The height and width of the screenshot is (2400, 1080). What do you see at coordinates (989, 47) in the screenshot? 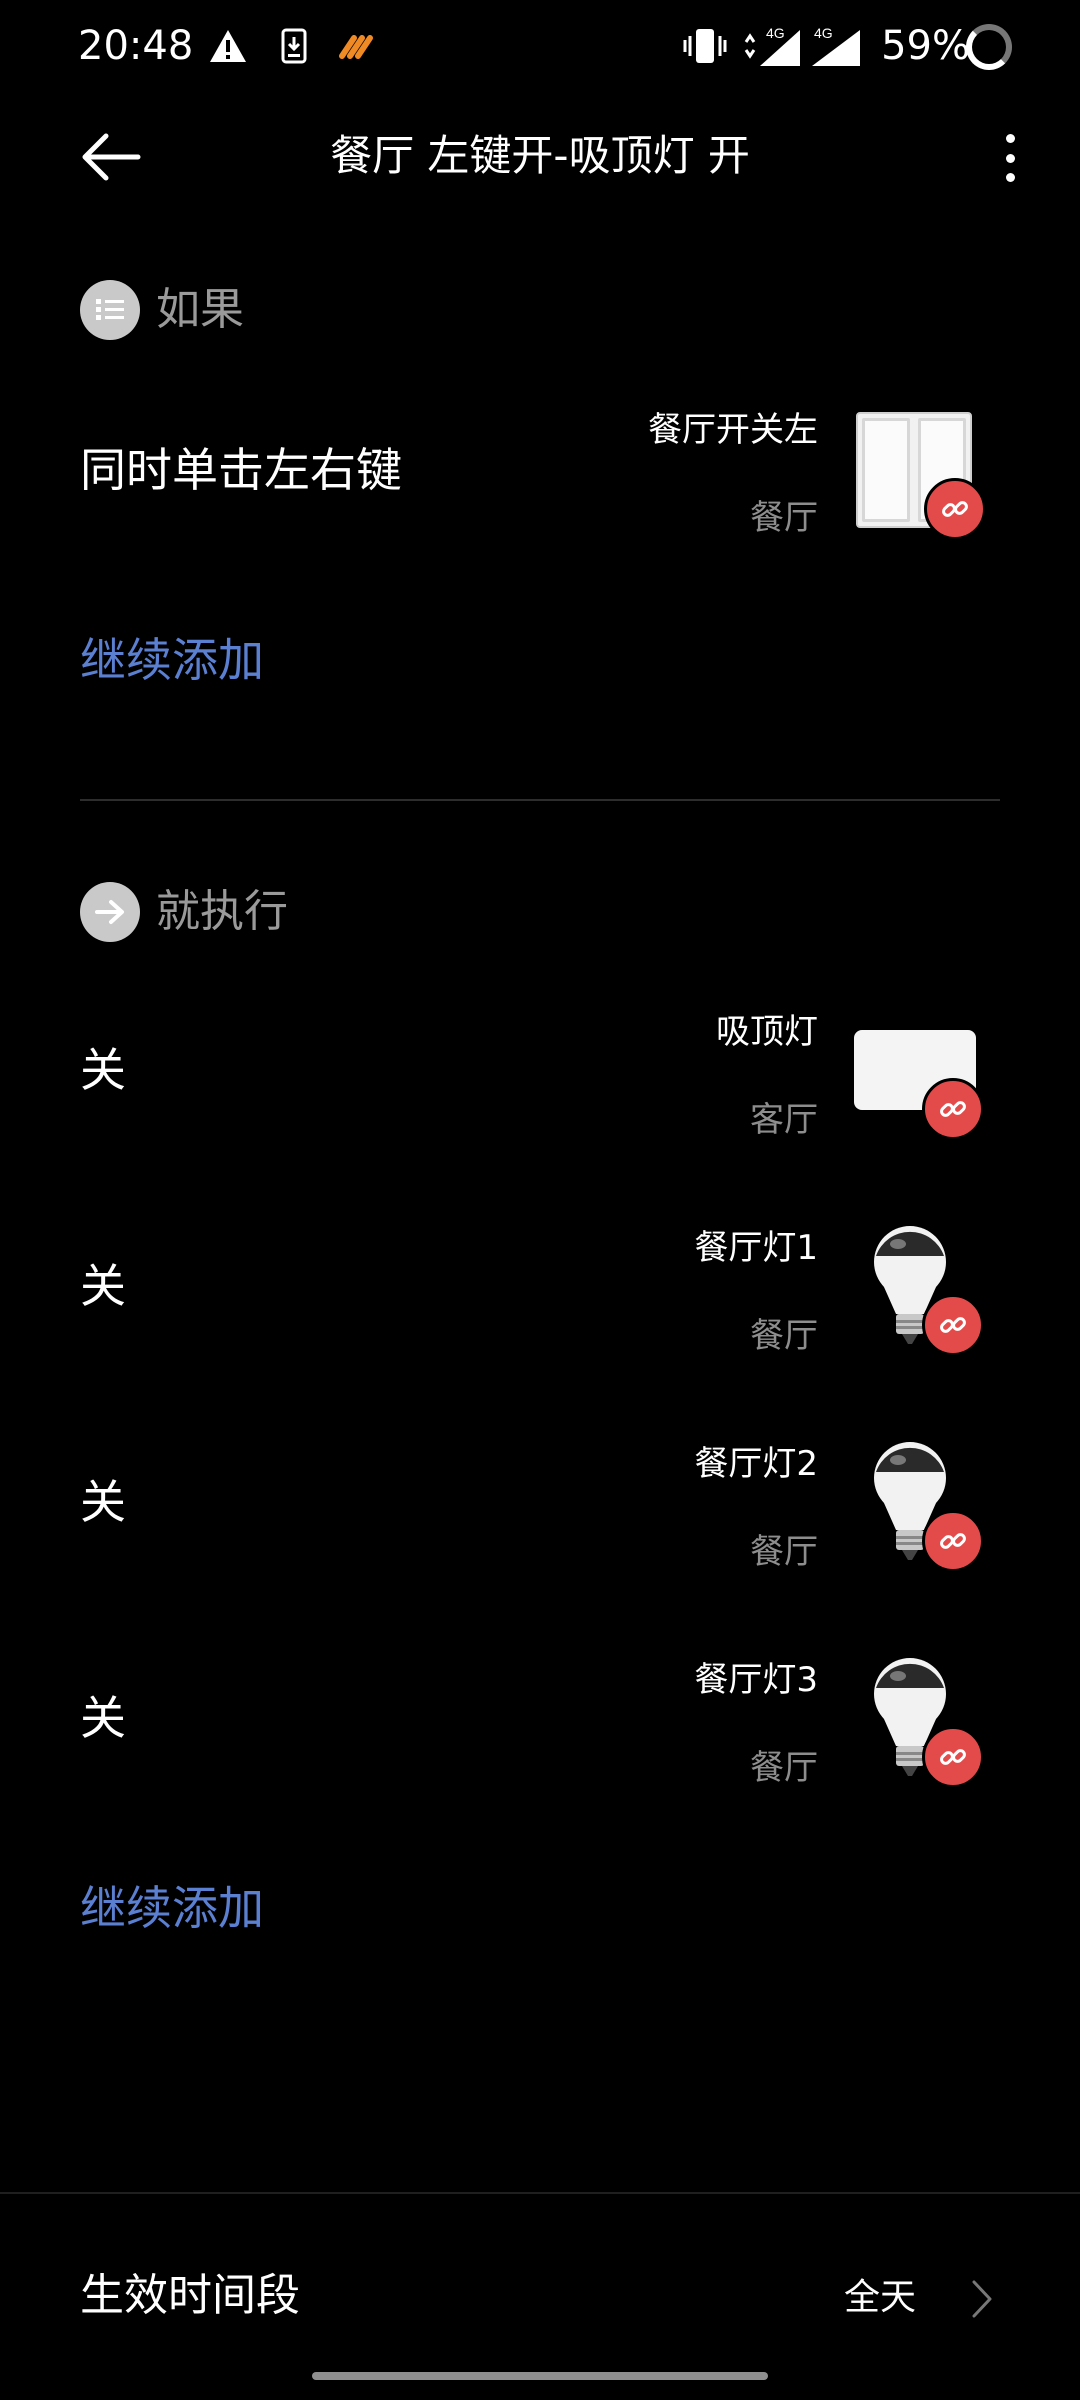
I see `battery-ring-icon` at bounding box center [989, 47].